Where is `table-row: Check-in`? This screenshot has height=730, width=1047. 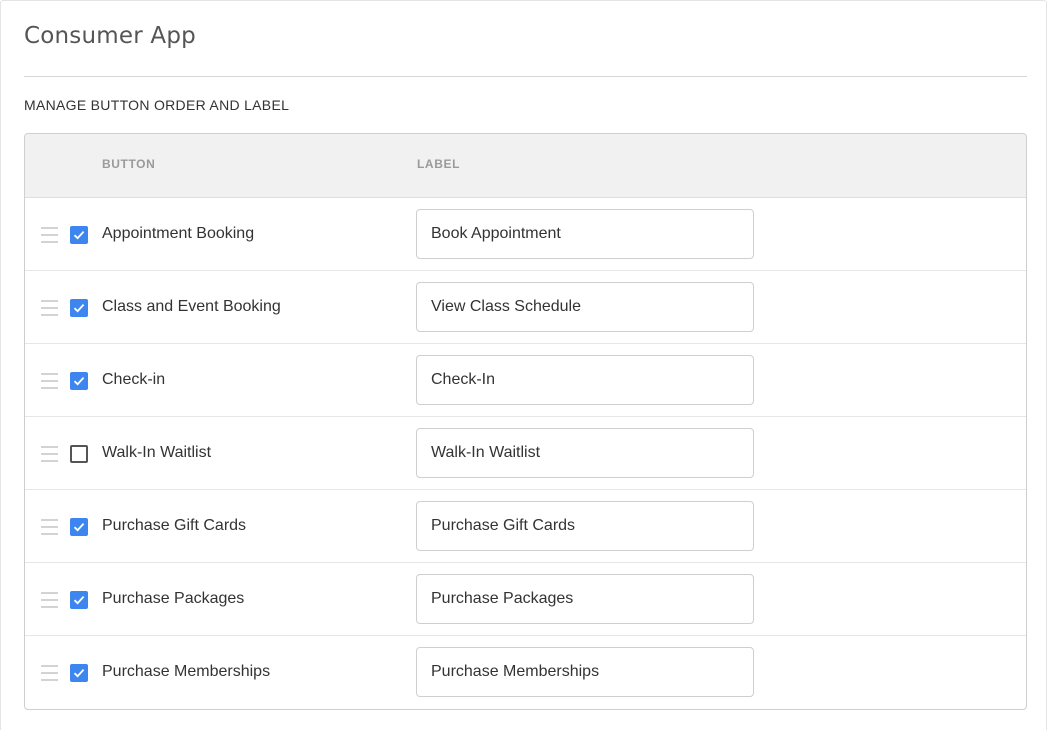 table-row: Check-in is located at coordinates (525, 380).